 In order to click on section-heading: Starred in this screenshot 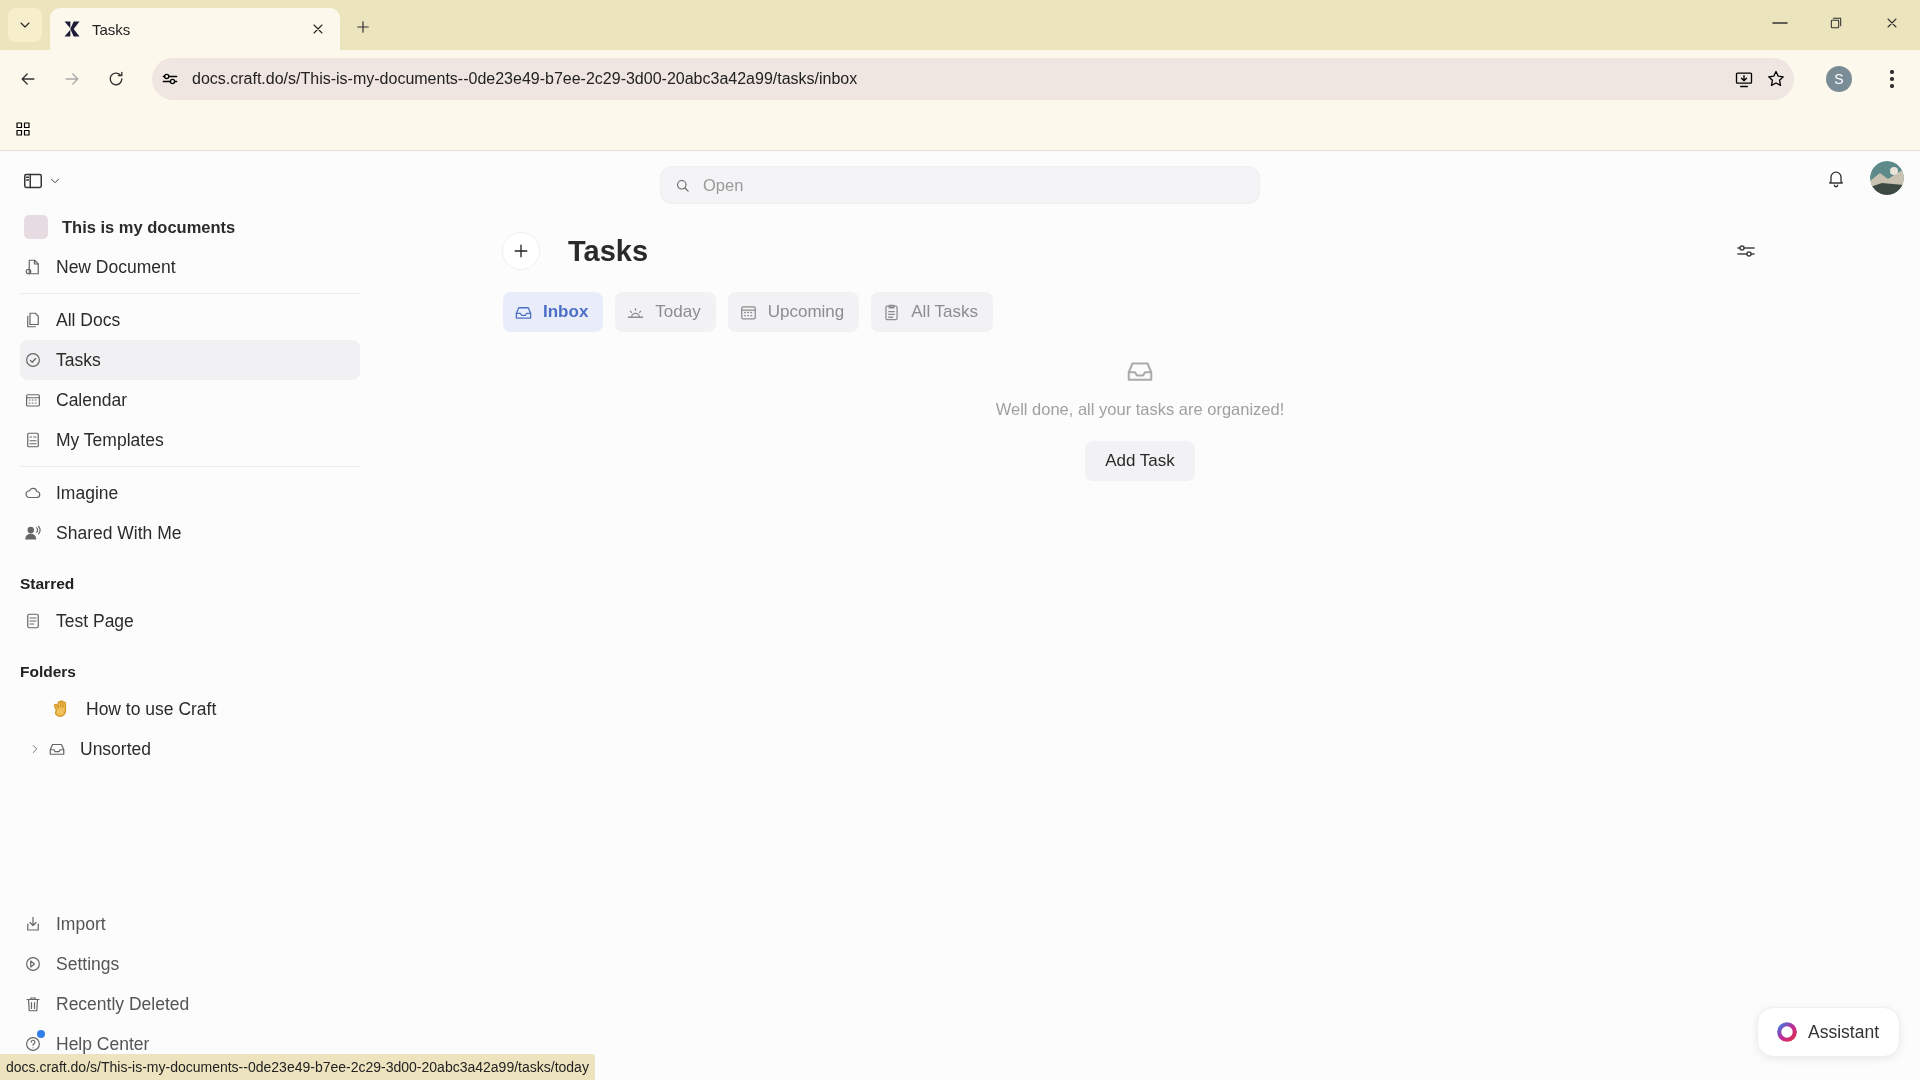, I will do `click(48, 584)`.